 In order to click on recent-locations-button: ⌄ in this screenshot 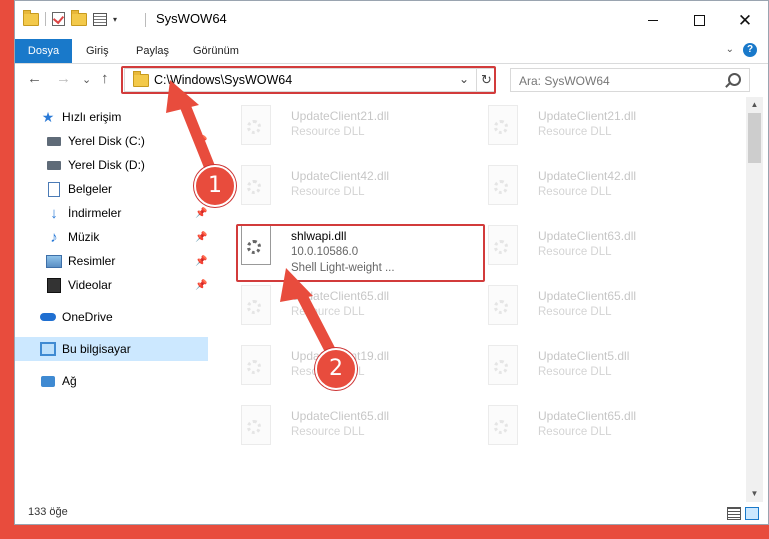, I will do `click(86, 79)`.